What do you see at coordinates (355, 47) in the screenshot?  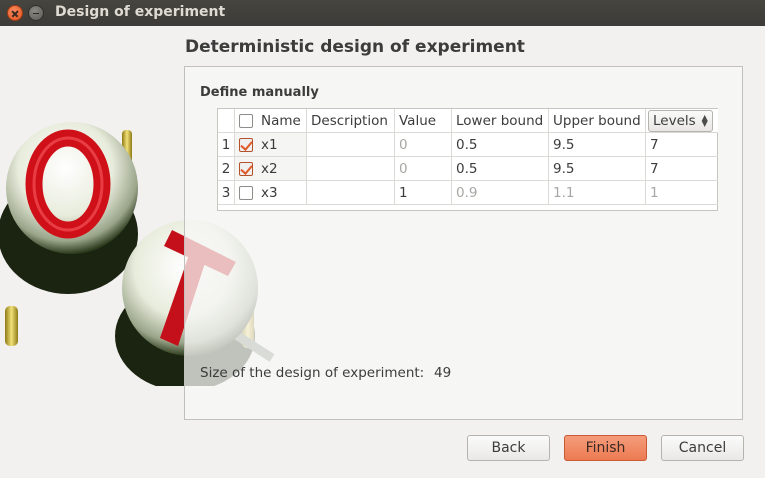 I see `page-title: Deterministic design of experiment` at bounding box center [355, 47].